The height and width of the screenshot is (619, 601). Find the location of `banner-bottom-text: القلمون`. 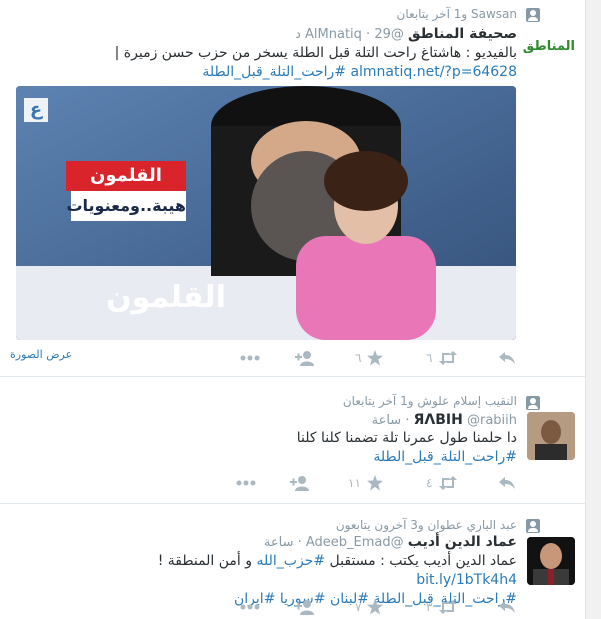

banner-bottom-text: القلمون is located at coordinates (166, 297).